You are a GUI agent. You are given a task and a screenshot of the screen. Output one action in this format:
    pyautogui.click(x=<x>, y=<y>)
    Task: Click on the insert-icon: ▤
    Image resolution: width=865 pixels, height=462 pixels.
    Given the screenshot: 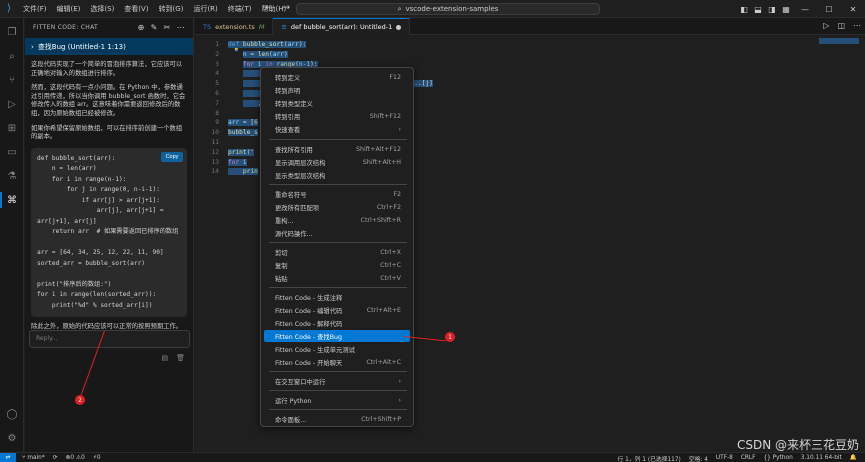 What is the action you would take?
    pyautogui.click(x=164, y=358)
    